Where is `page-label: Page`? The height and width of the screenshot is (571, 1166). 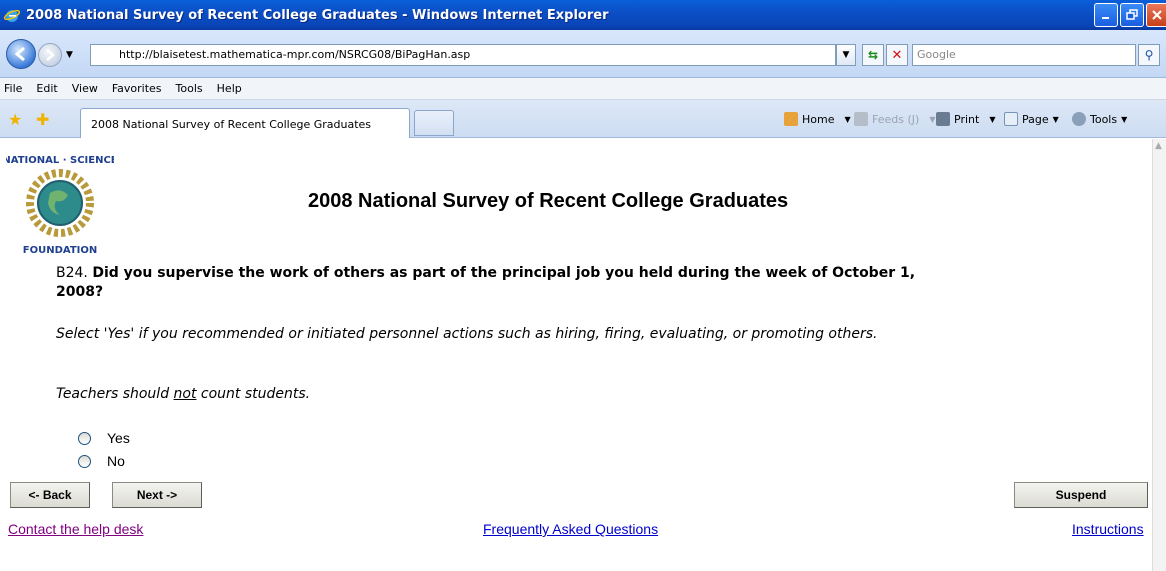 page-label: Page is located at coordinates (1035, 119).